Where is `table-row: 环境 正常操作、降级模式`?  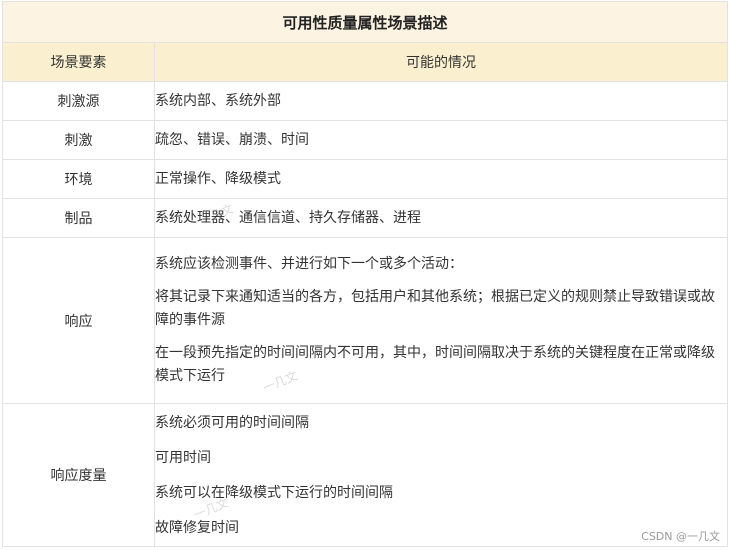 table-row: 环境 正常操作、降级模式 is located at coordinates (365, 179).